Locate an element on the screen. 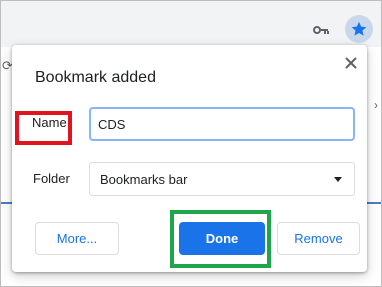 The height and width of the screenshot is (287, 382). done-button-highlight is located at coordinates (220, 239).